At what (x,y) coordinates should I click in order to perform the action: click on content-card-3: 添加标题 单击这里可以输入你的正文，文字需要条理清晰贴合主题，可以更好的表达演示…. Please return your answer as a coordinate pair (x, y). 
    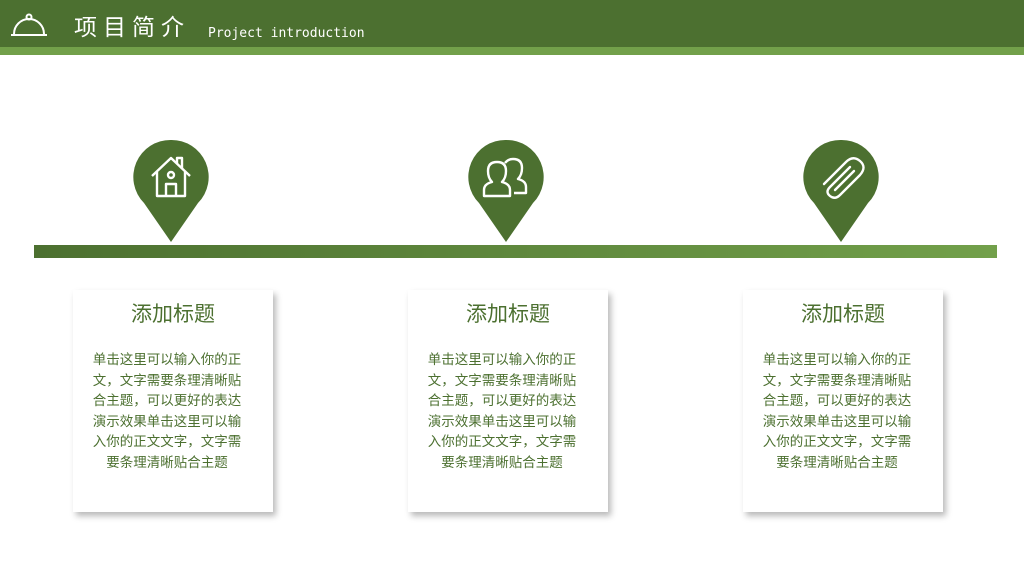
    Looking at the image, I should click on (843, 401).